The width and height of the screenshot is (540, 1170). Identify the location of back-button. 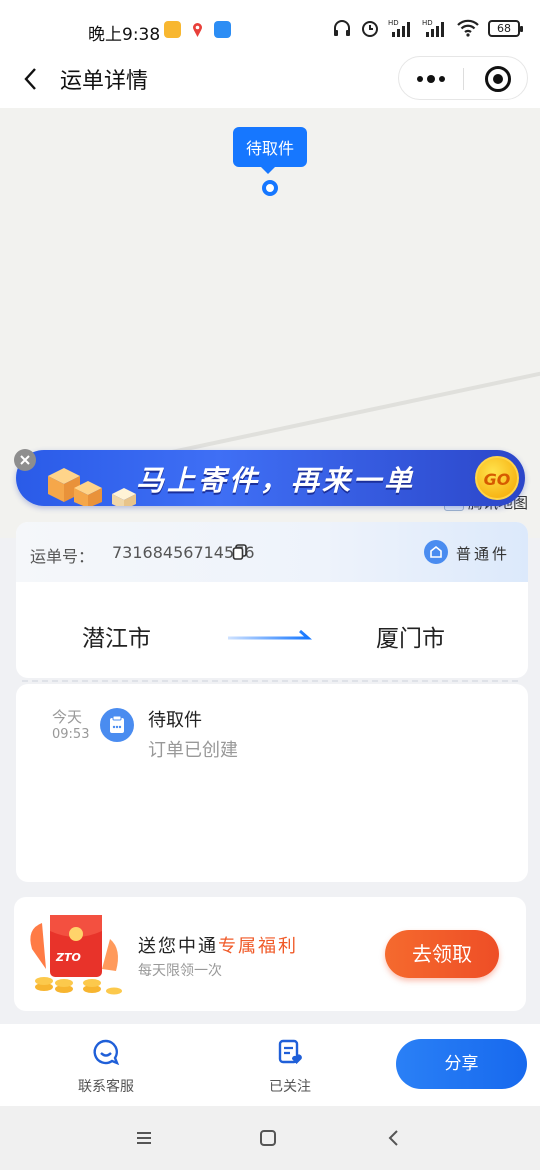
(32, 79).